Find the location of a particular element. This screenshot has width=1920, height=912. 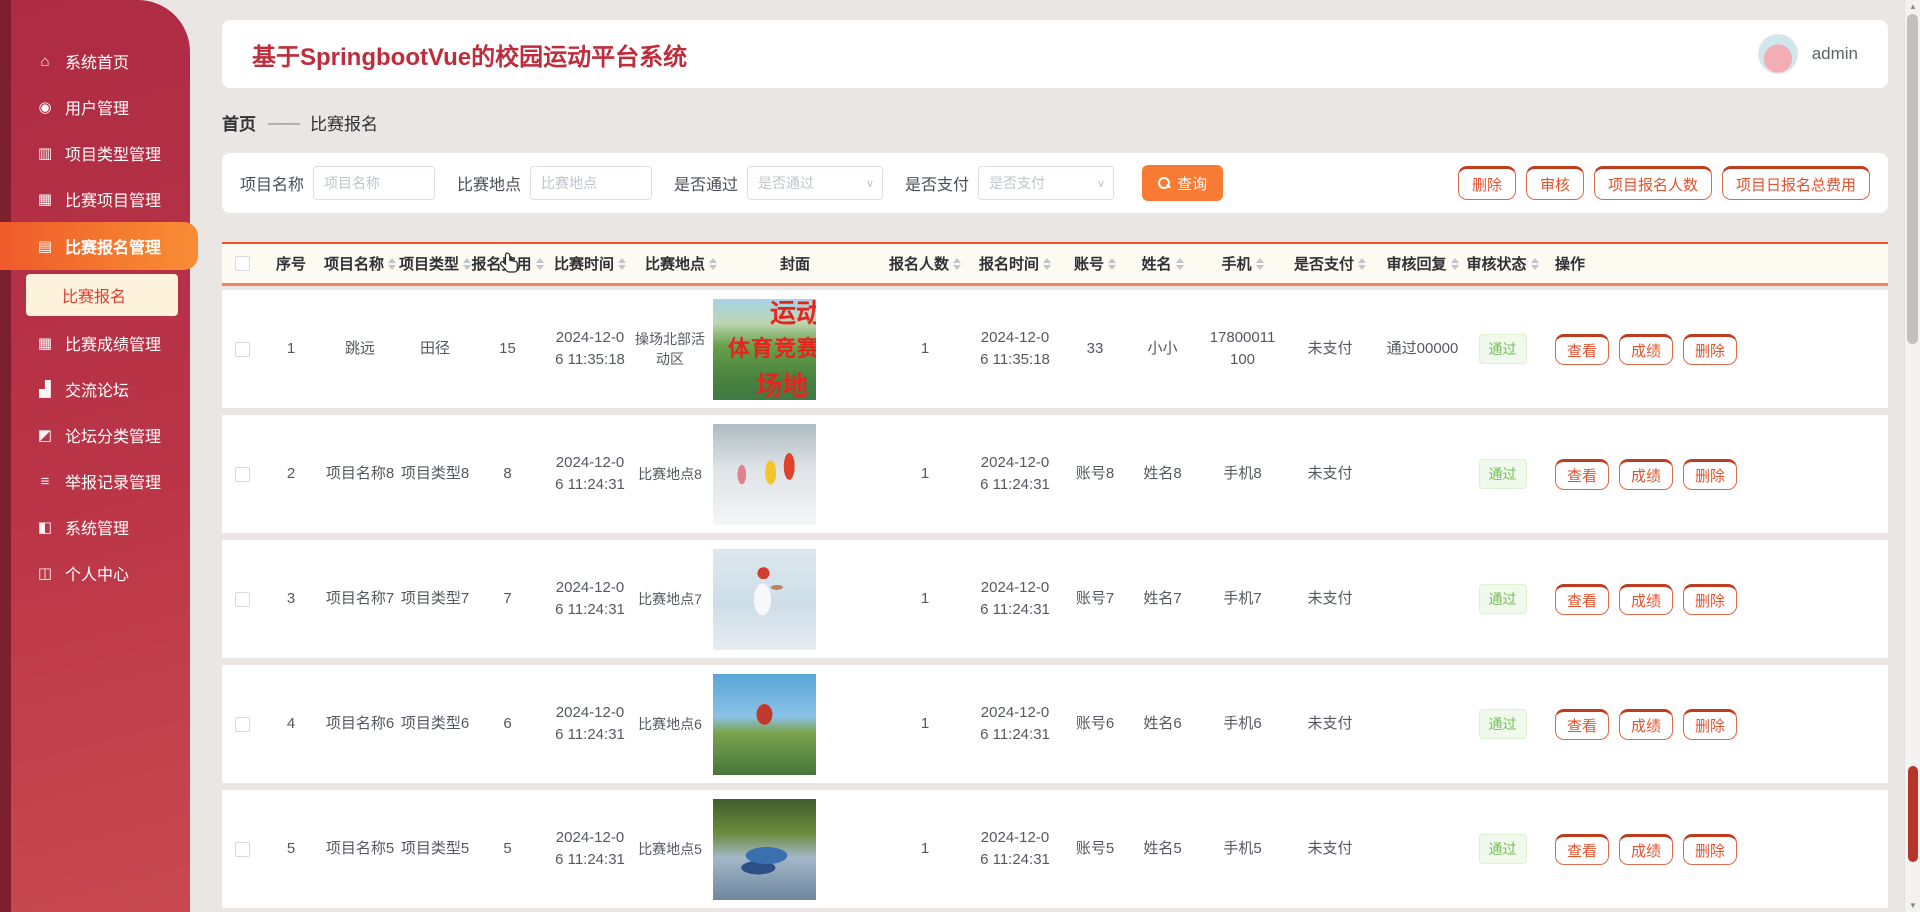

column-header: 封面 is located at coordinates (795, 263).